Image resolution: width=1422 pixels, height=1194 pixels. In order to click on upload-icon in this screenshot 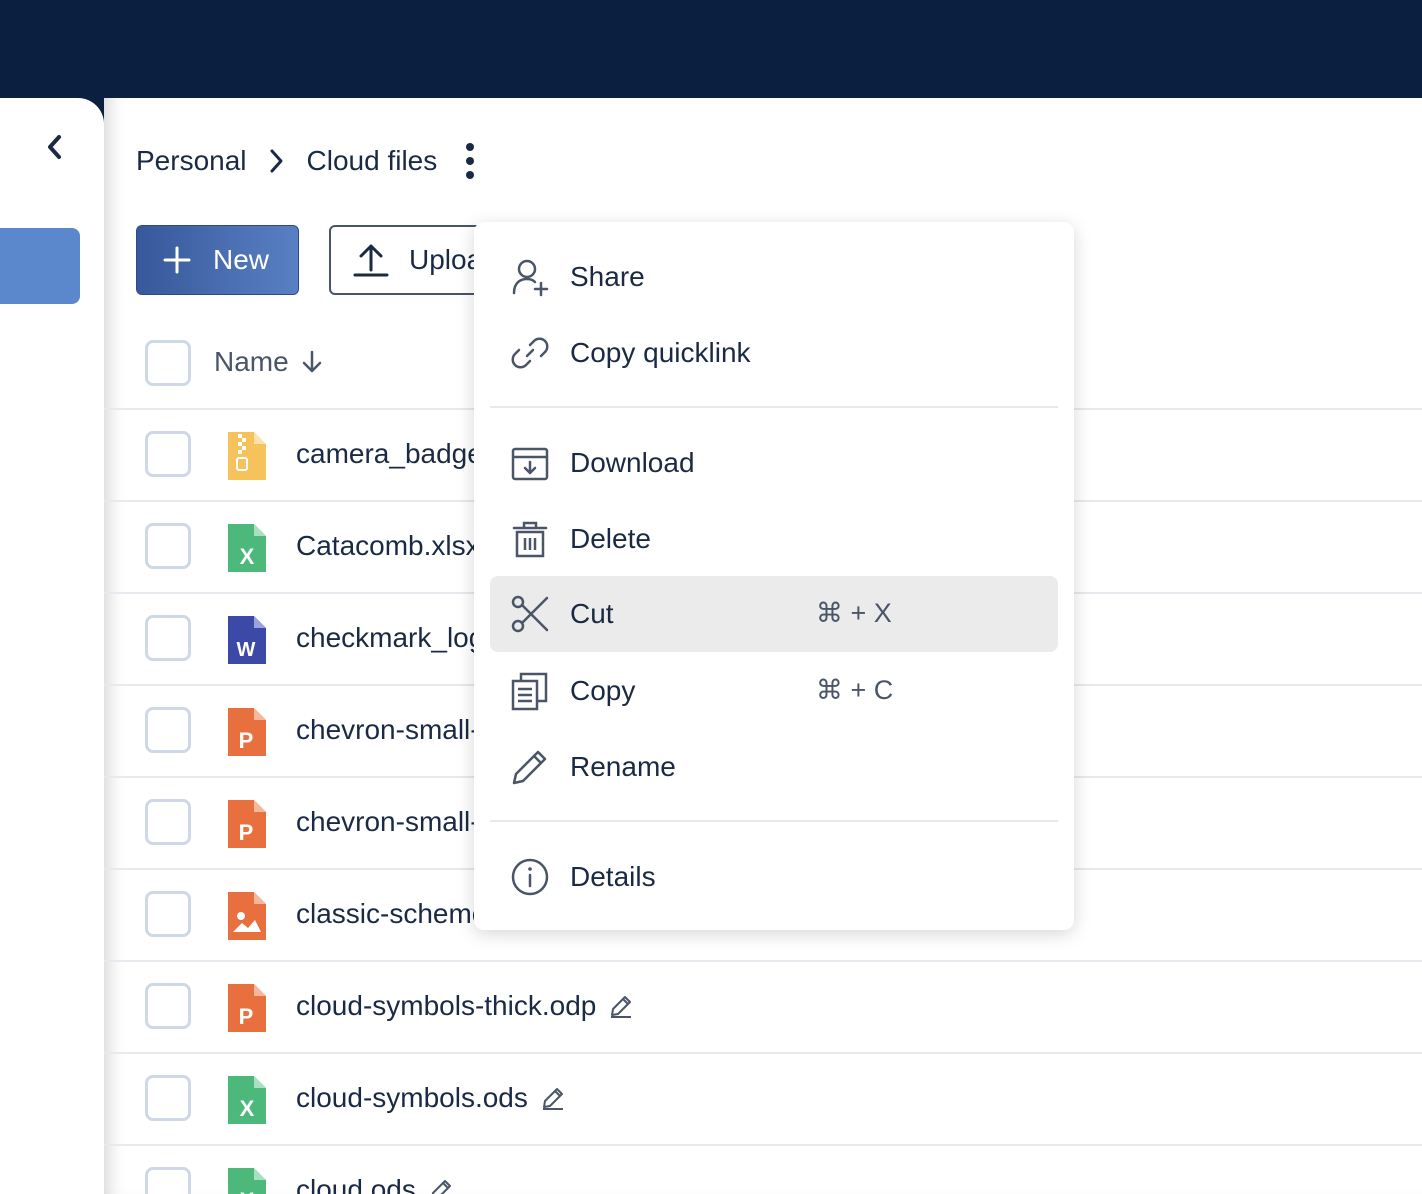, I will do `click(371, 260)`.